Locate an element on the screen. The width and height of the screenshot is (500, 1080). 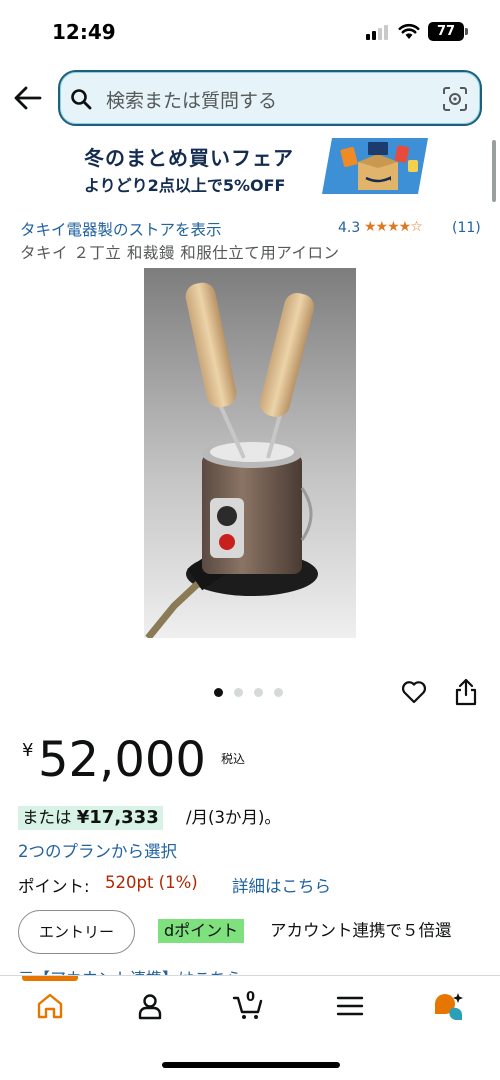
store-link: タキイ電器製のストアを表示 is located at coordinates (121, 229).